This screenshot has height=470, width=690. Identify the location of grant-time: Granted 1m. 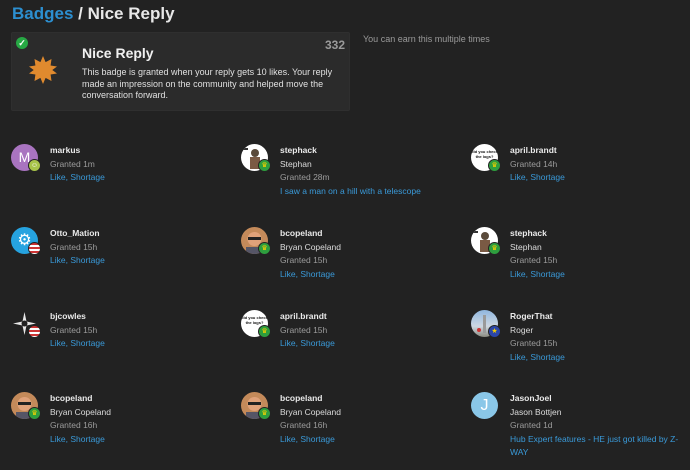
(72, 163).